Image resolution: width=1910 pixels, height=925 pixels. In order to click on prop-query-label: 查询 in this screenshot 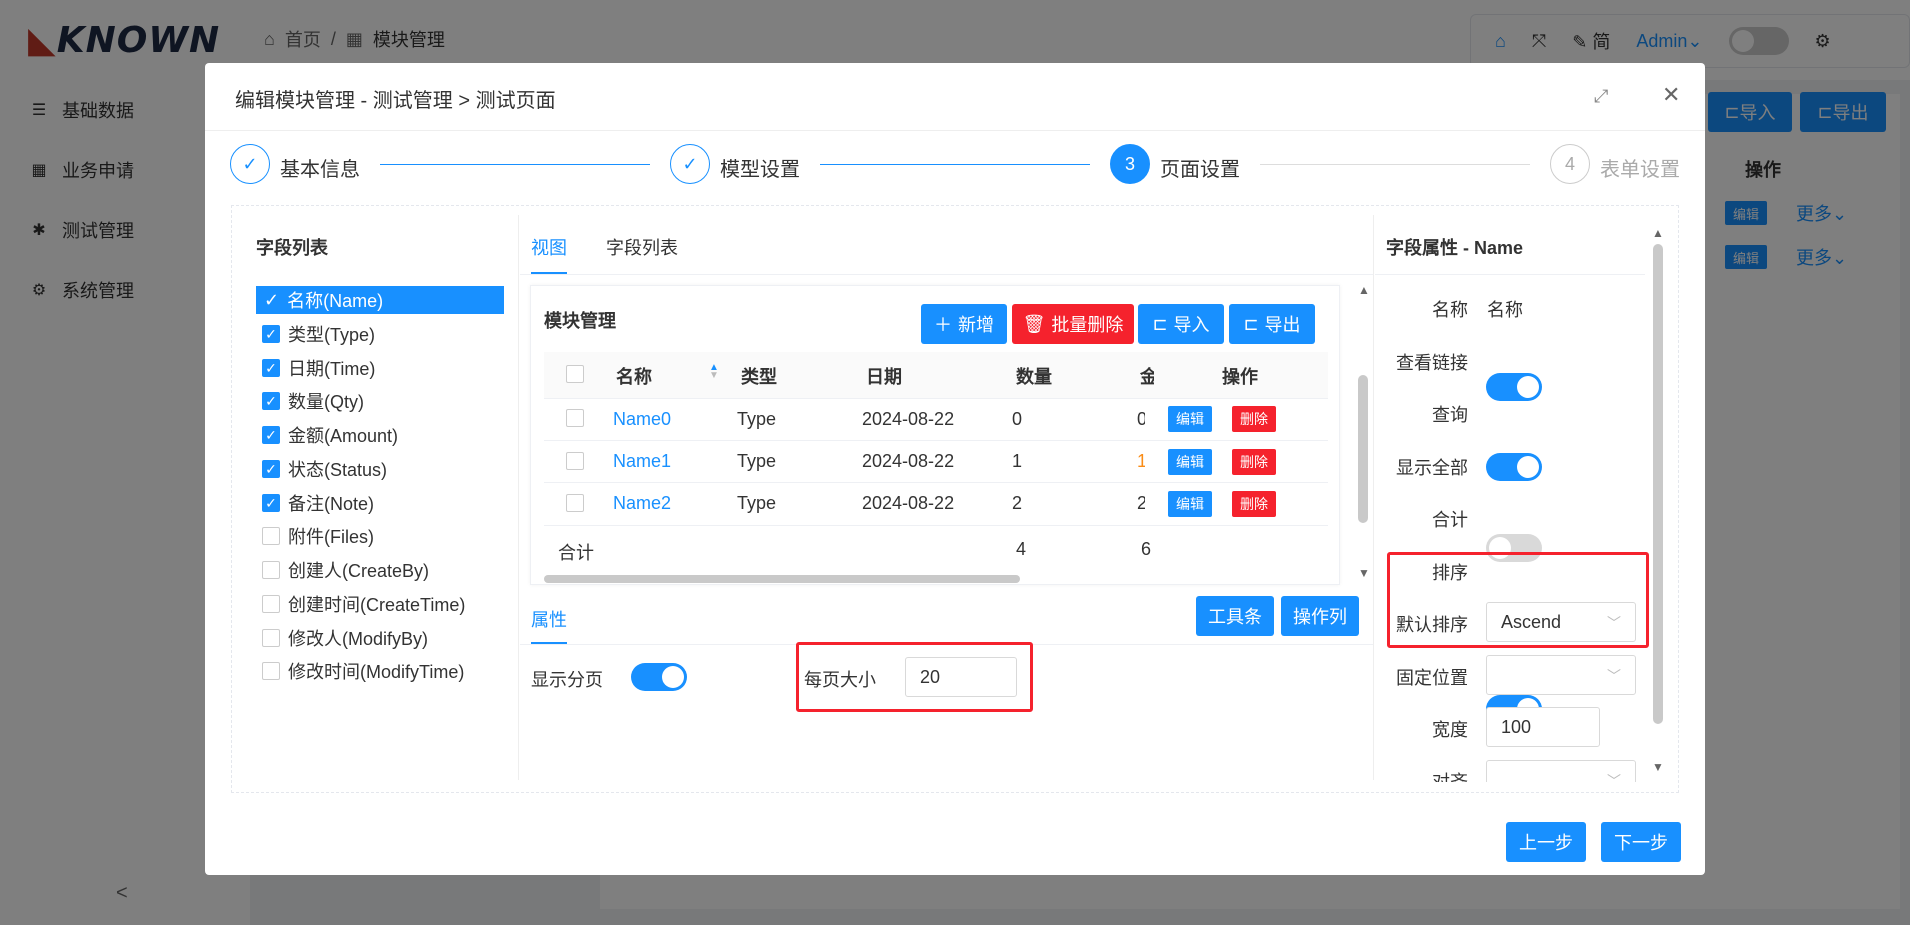, I will do `click(1450, 415)`.